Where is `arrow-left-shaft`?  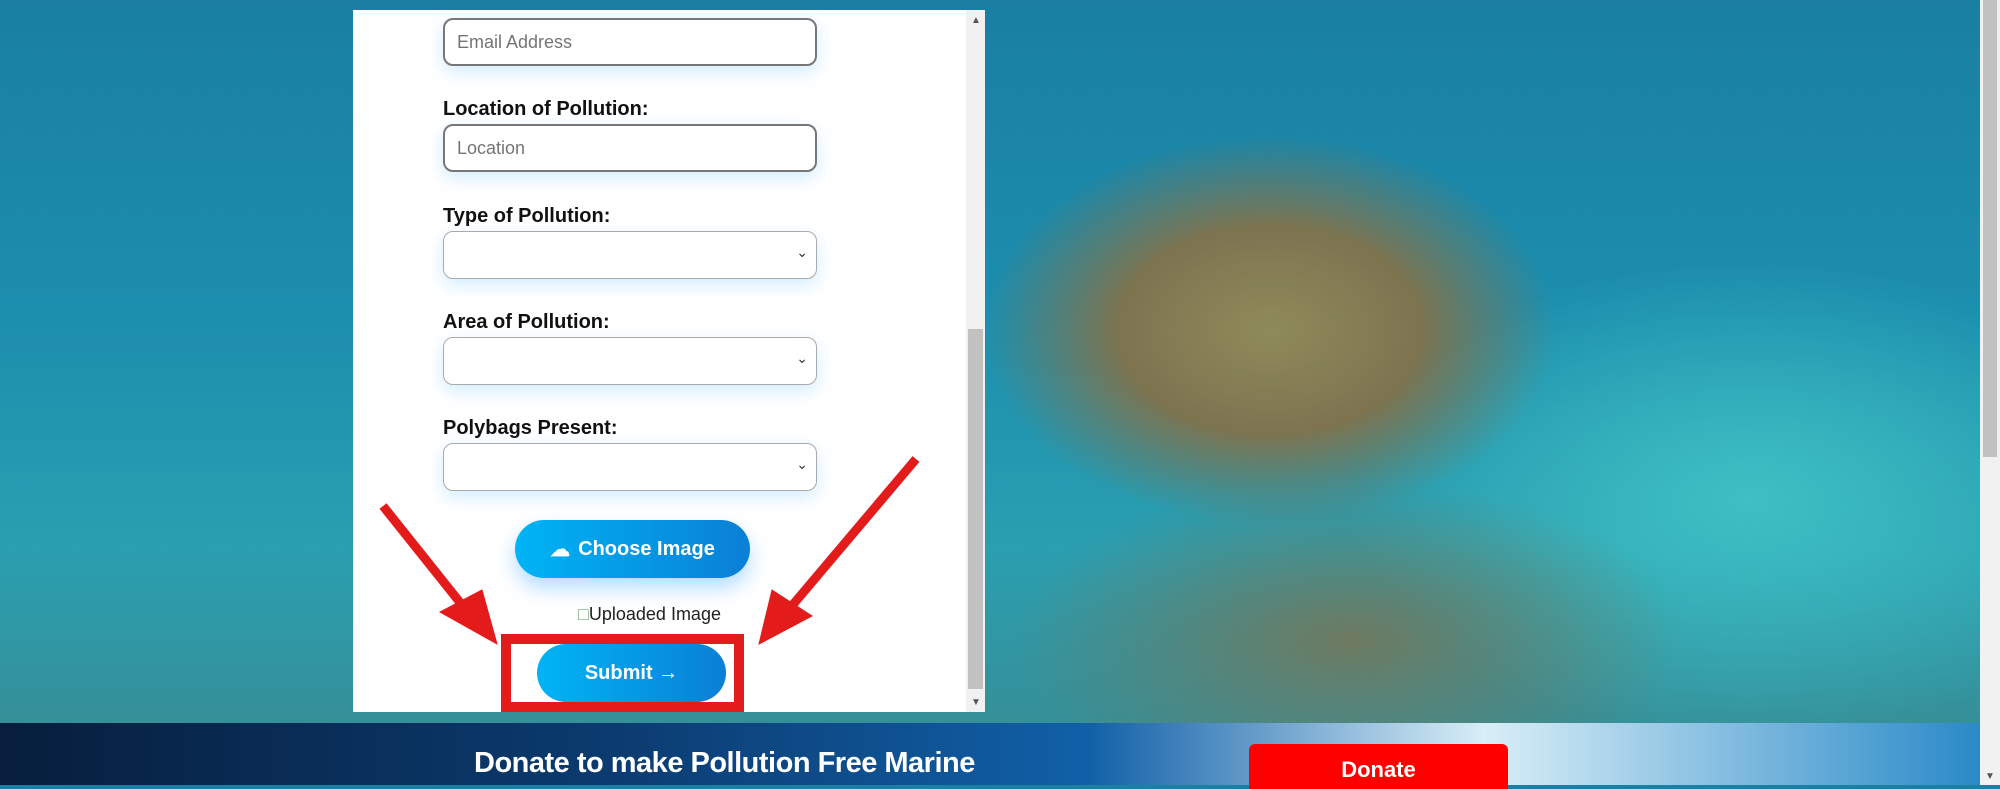
arrow-left-shaft is located at coordinates (426, 560).